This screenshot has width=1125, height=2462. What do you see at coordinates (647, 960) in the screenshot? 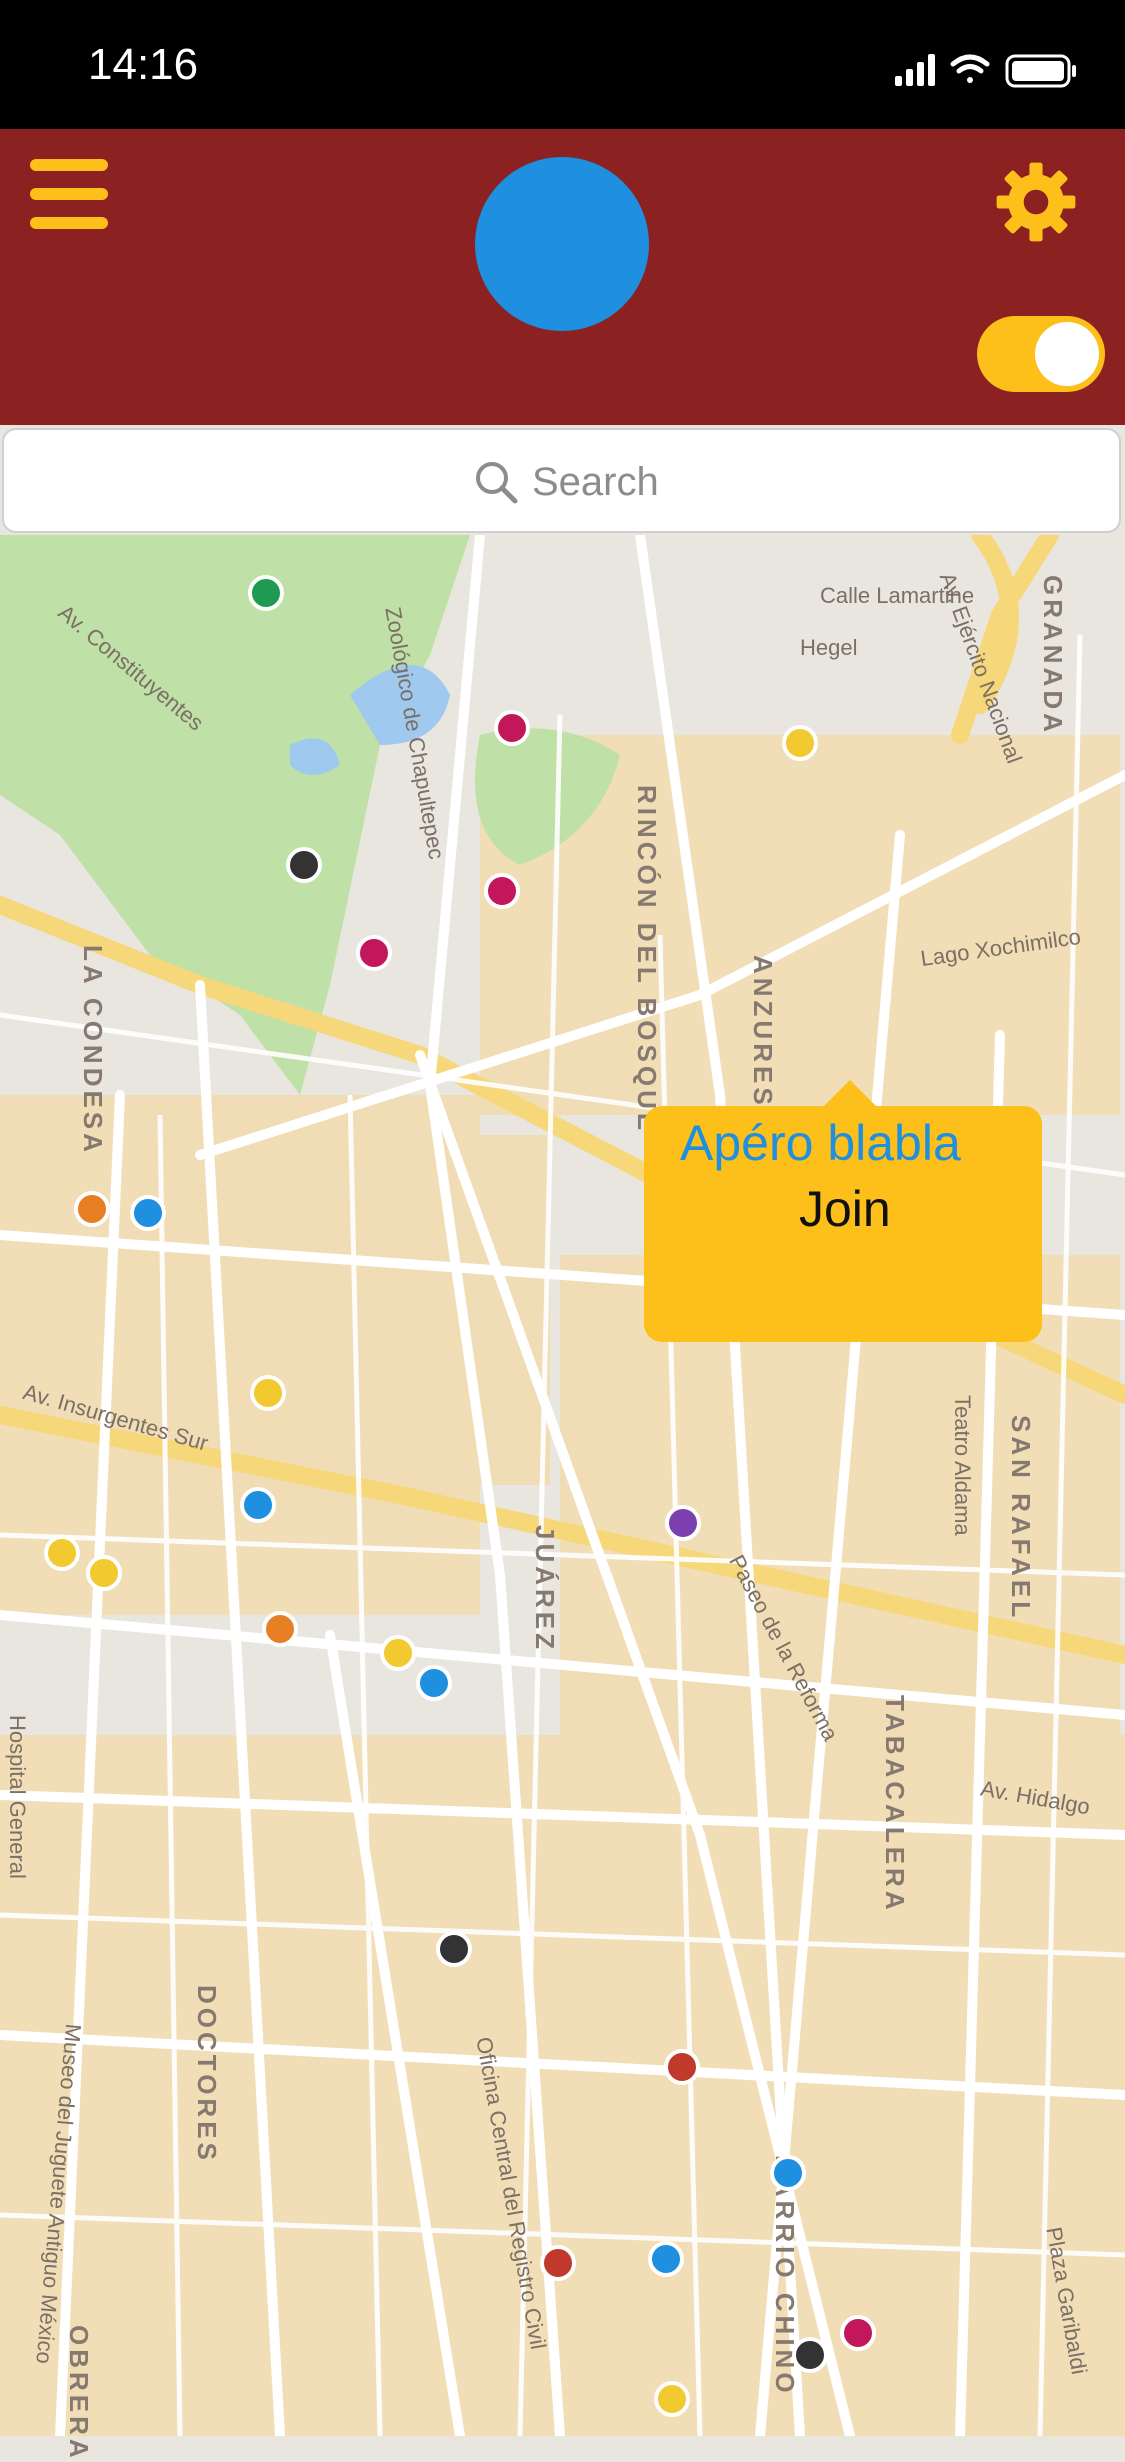
I see `map-label: RINCÓN DEL BOSQUE` at bounding box center [647, 960].